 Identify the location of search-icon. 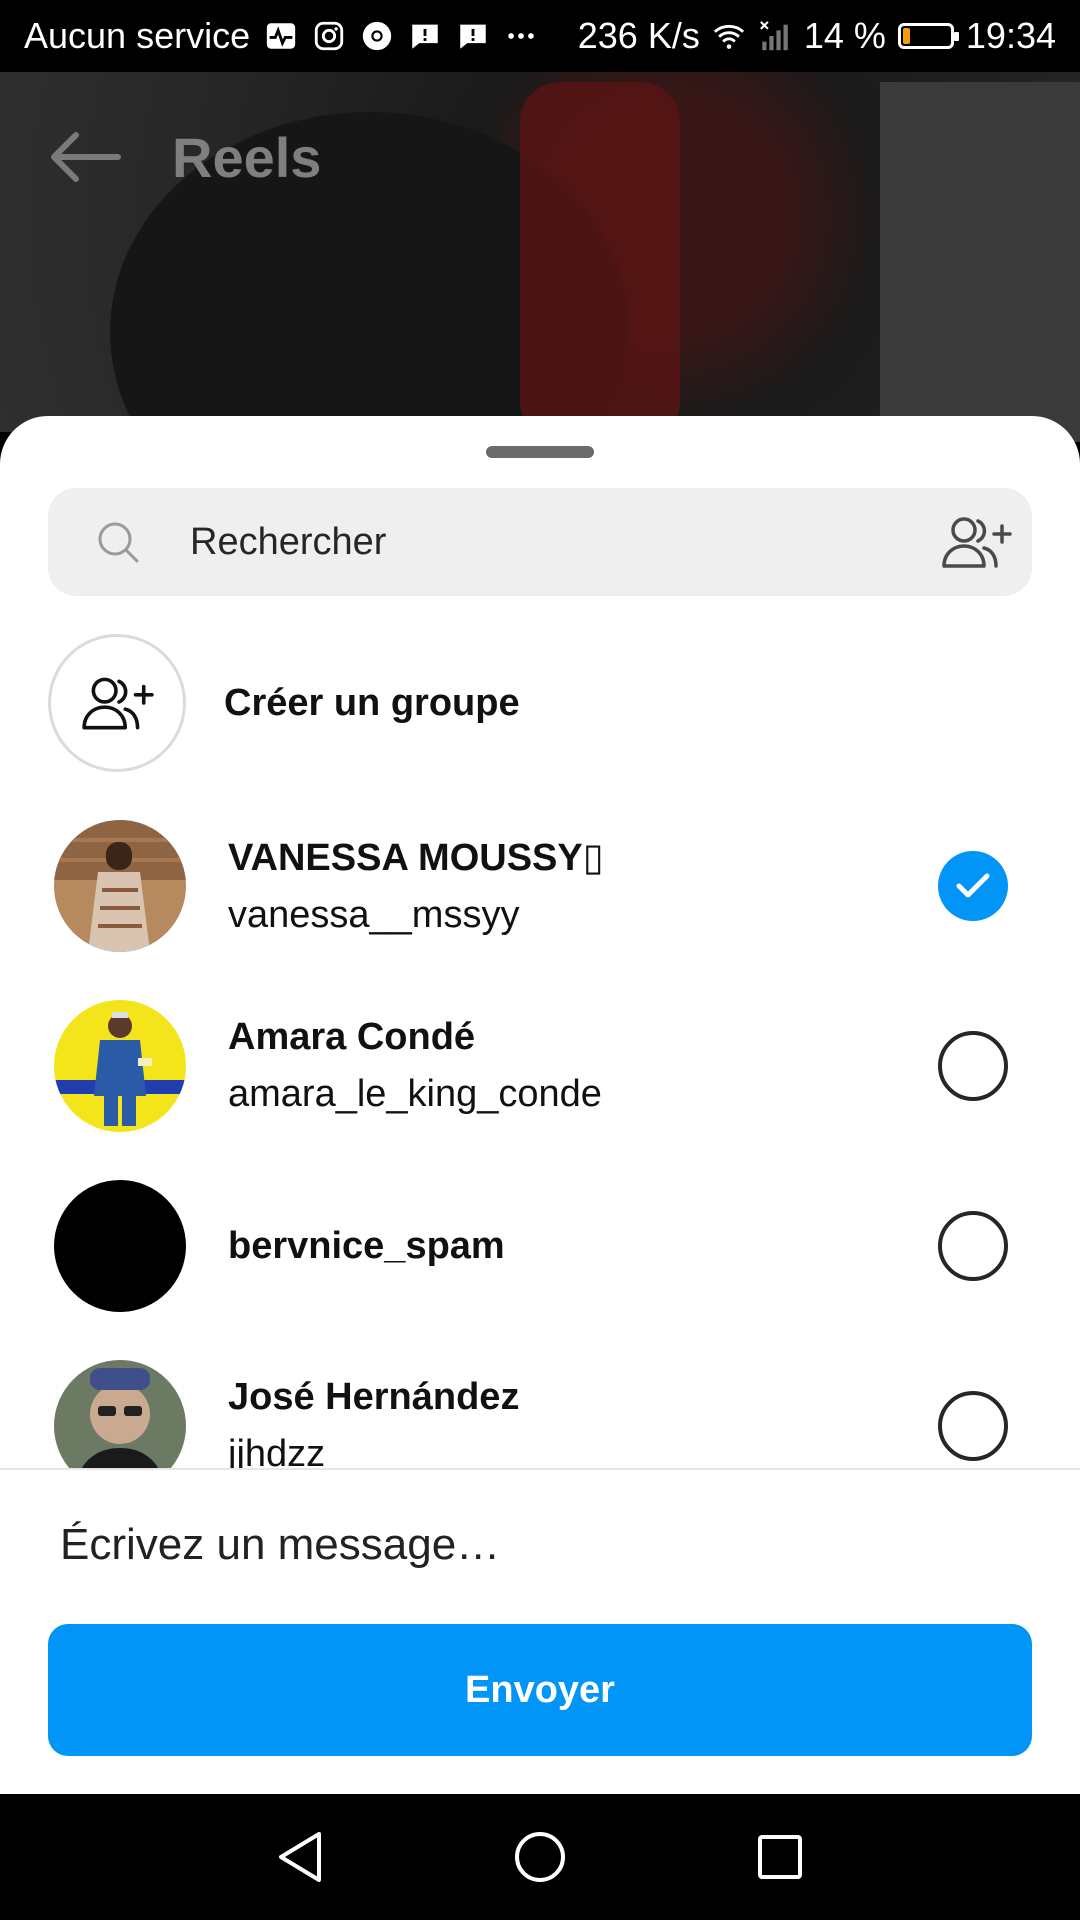
(118, 542).